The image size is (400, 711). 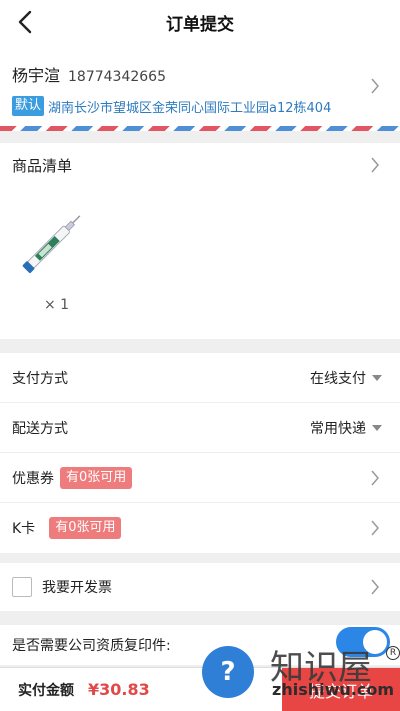 What do you see at coordinates (33, 478) in the screenshot?
I see `coupon-label: 优惠券` at bounding box center [33, 478].